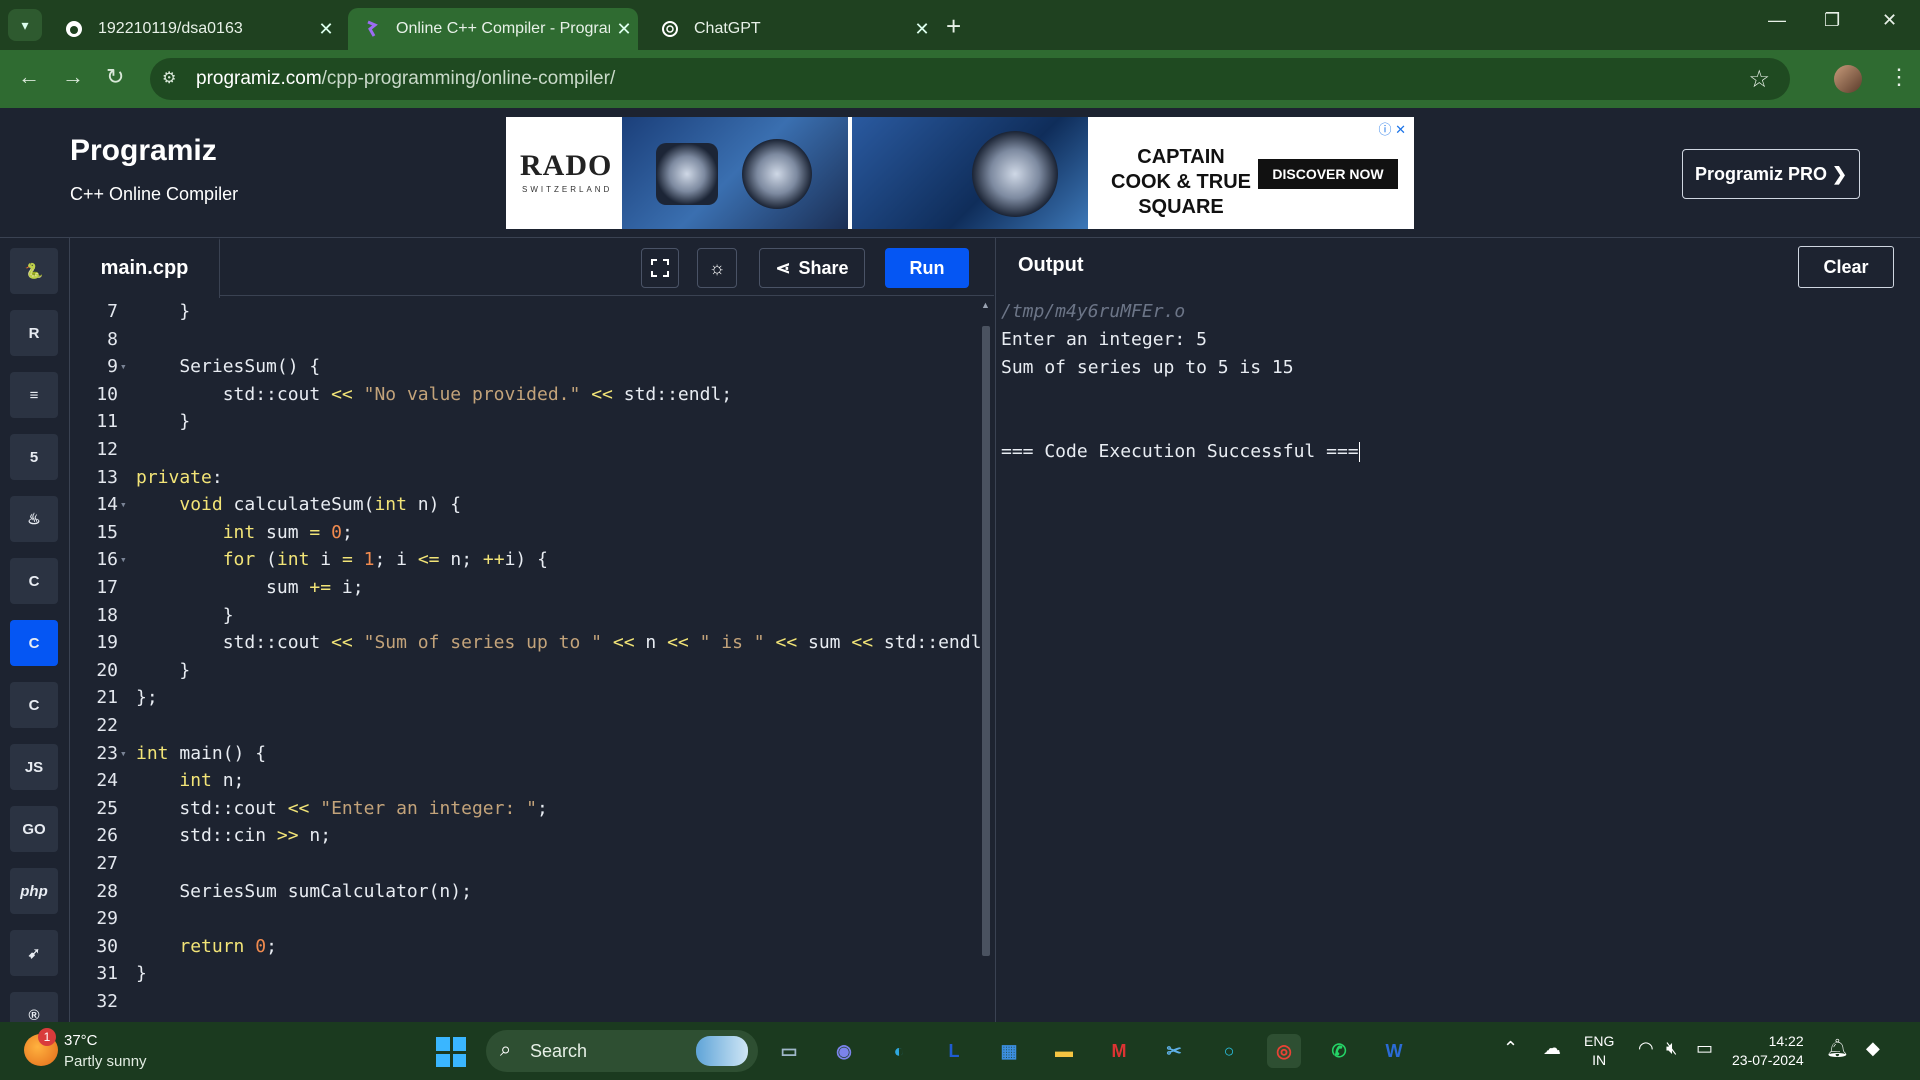 The width and height of the screenshot is (1920, 1080). What do you see at coordinates (1837, 1048) in the screenshot?
I see `notifications-bell-icon: 🔔︎` at bounding box center [1837, 1048].